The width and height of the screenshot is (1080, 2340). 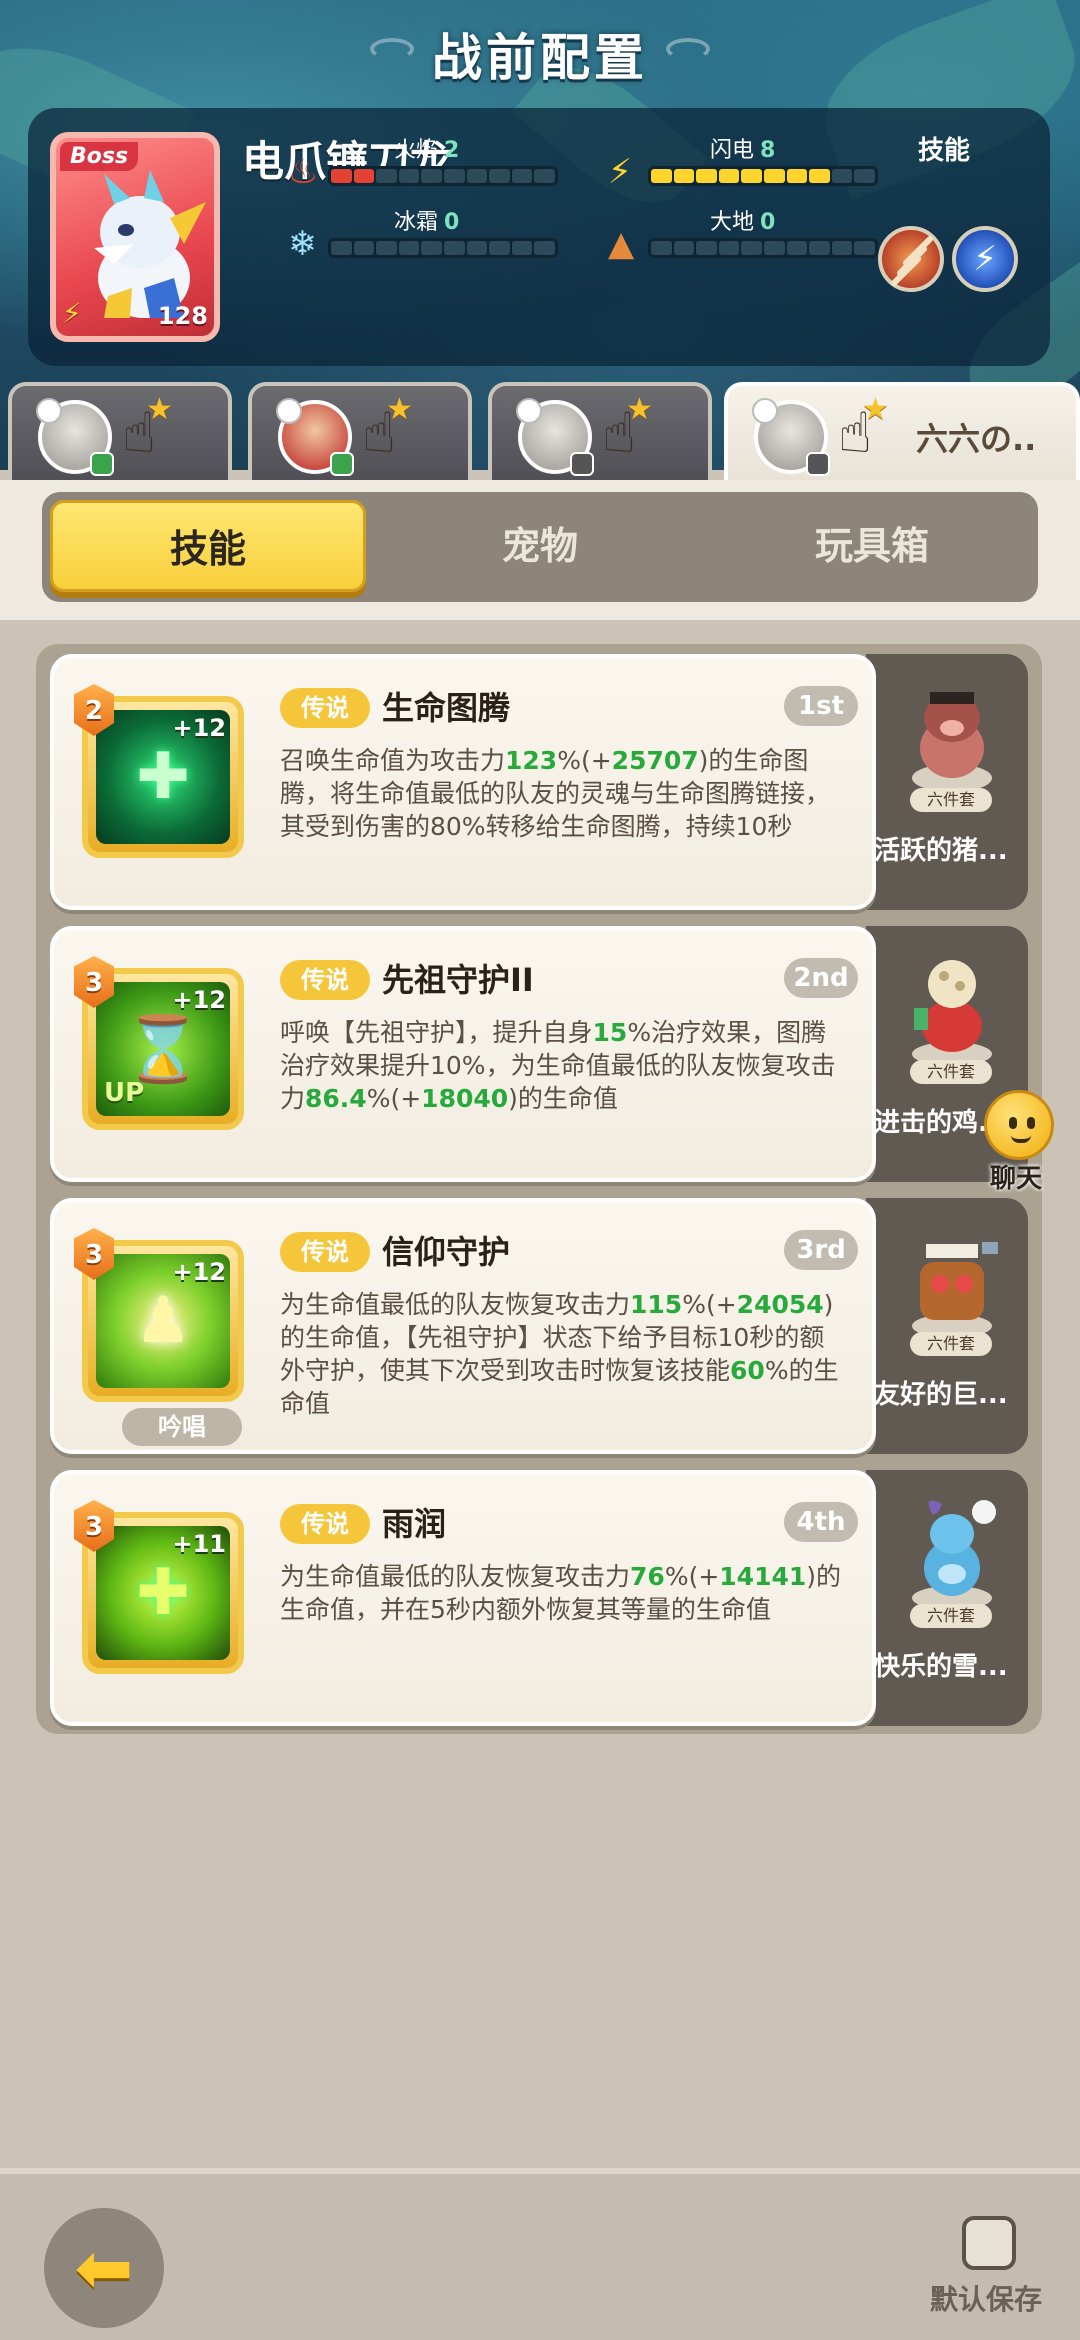 I want to click on stat-frost-label: 冰霜, so click(x=416, y=222).